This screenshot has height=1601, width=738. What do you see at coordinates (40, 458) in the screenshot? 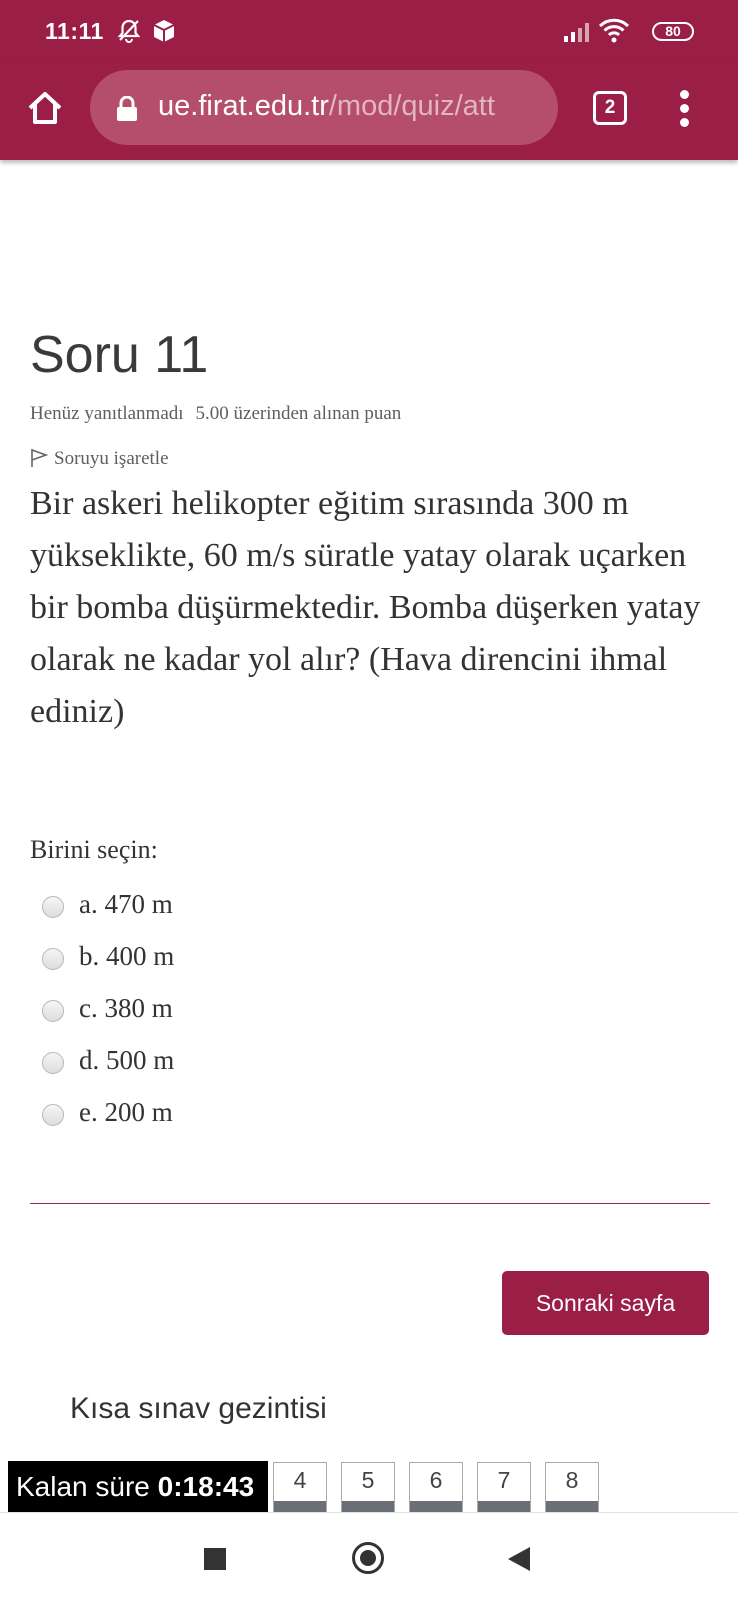
I see `flag-icon` at bounding box center [40, 458].